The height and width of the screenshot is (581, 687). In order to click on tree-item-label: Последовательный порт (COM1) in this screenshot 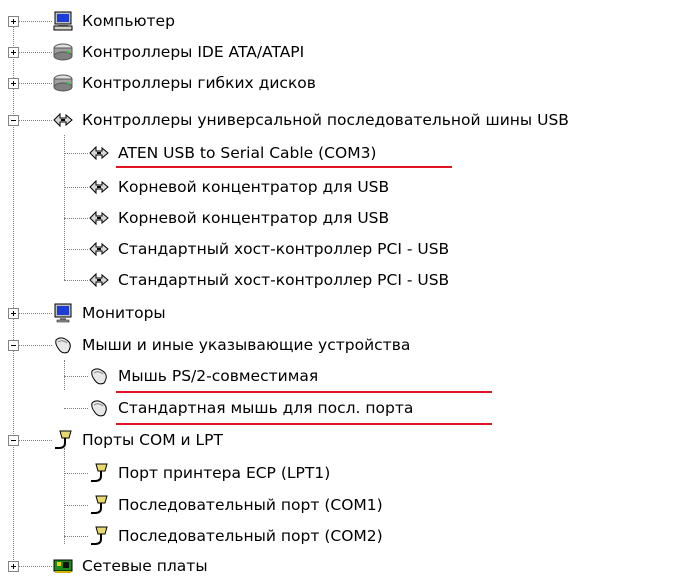, I will do `click(250, 505)`.